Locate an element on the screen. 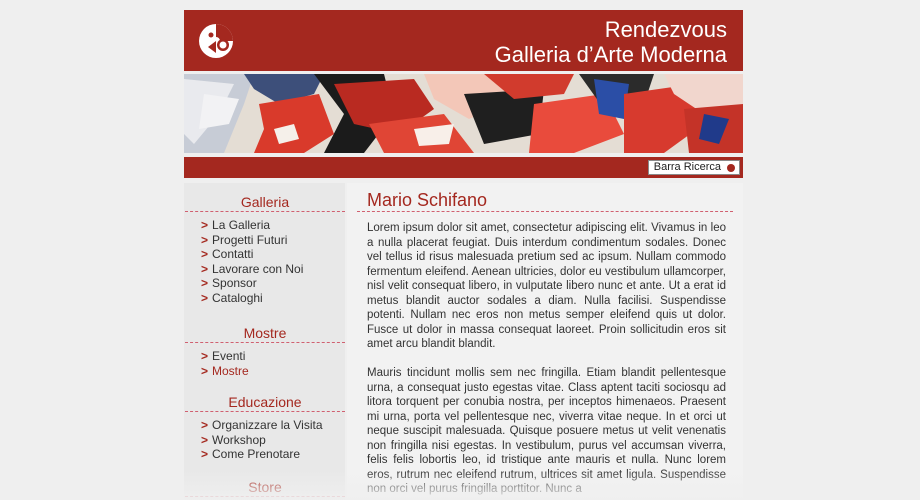 The image size is (920, 500). sidebar-item-eventi: > Eventi is located at coordinates (273, 356).